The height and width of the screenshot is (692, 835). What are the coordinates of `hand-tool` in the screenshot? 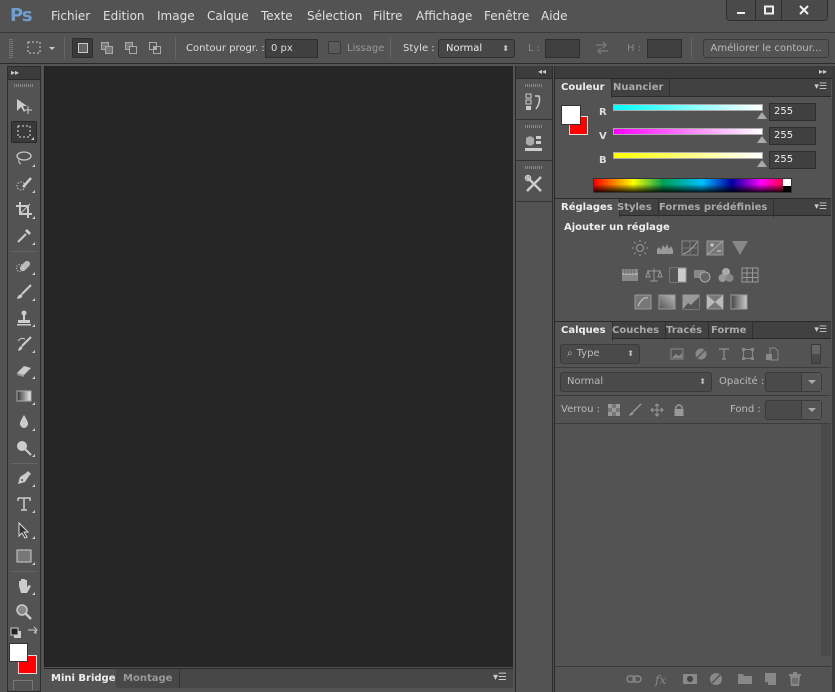 It's located at (24, 586).